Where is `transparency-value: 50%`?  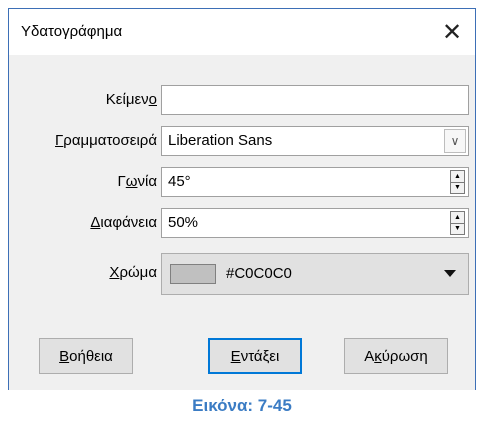
transparency-value: 50% is located at coordinates (183, 222).